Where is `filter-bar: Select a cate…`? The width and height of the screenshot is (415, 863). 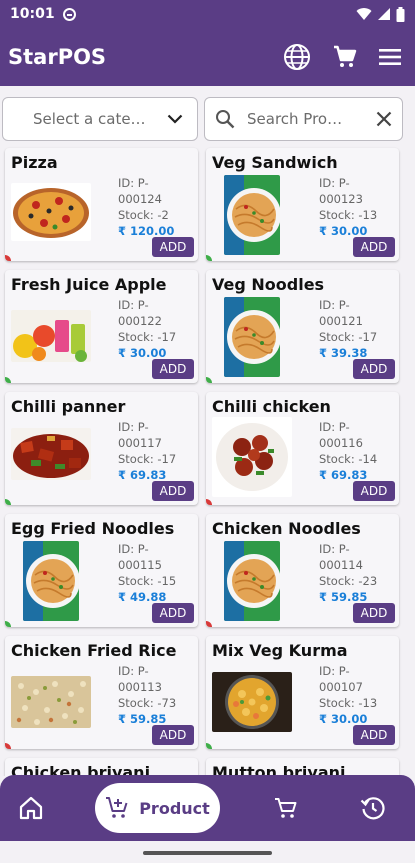 filter-bar: Select a cate… is located at coordinates (207, 119).